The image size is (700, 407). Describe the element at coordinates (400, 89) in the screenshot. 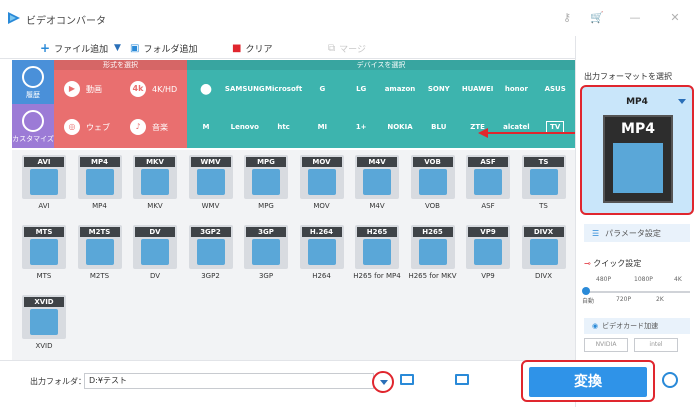

I see `device-amazon: amazon` at that location.